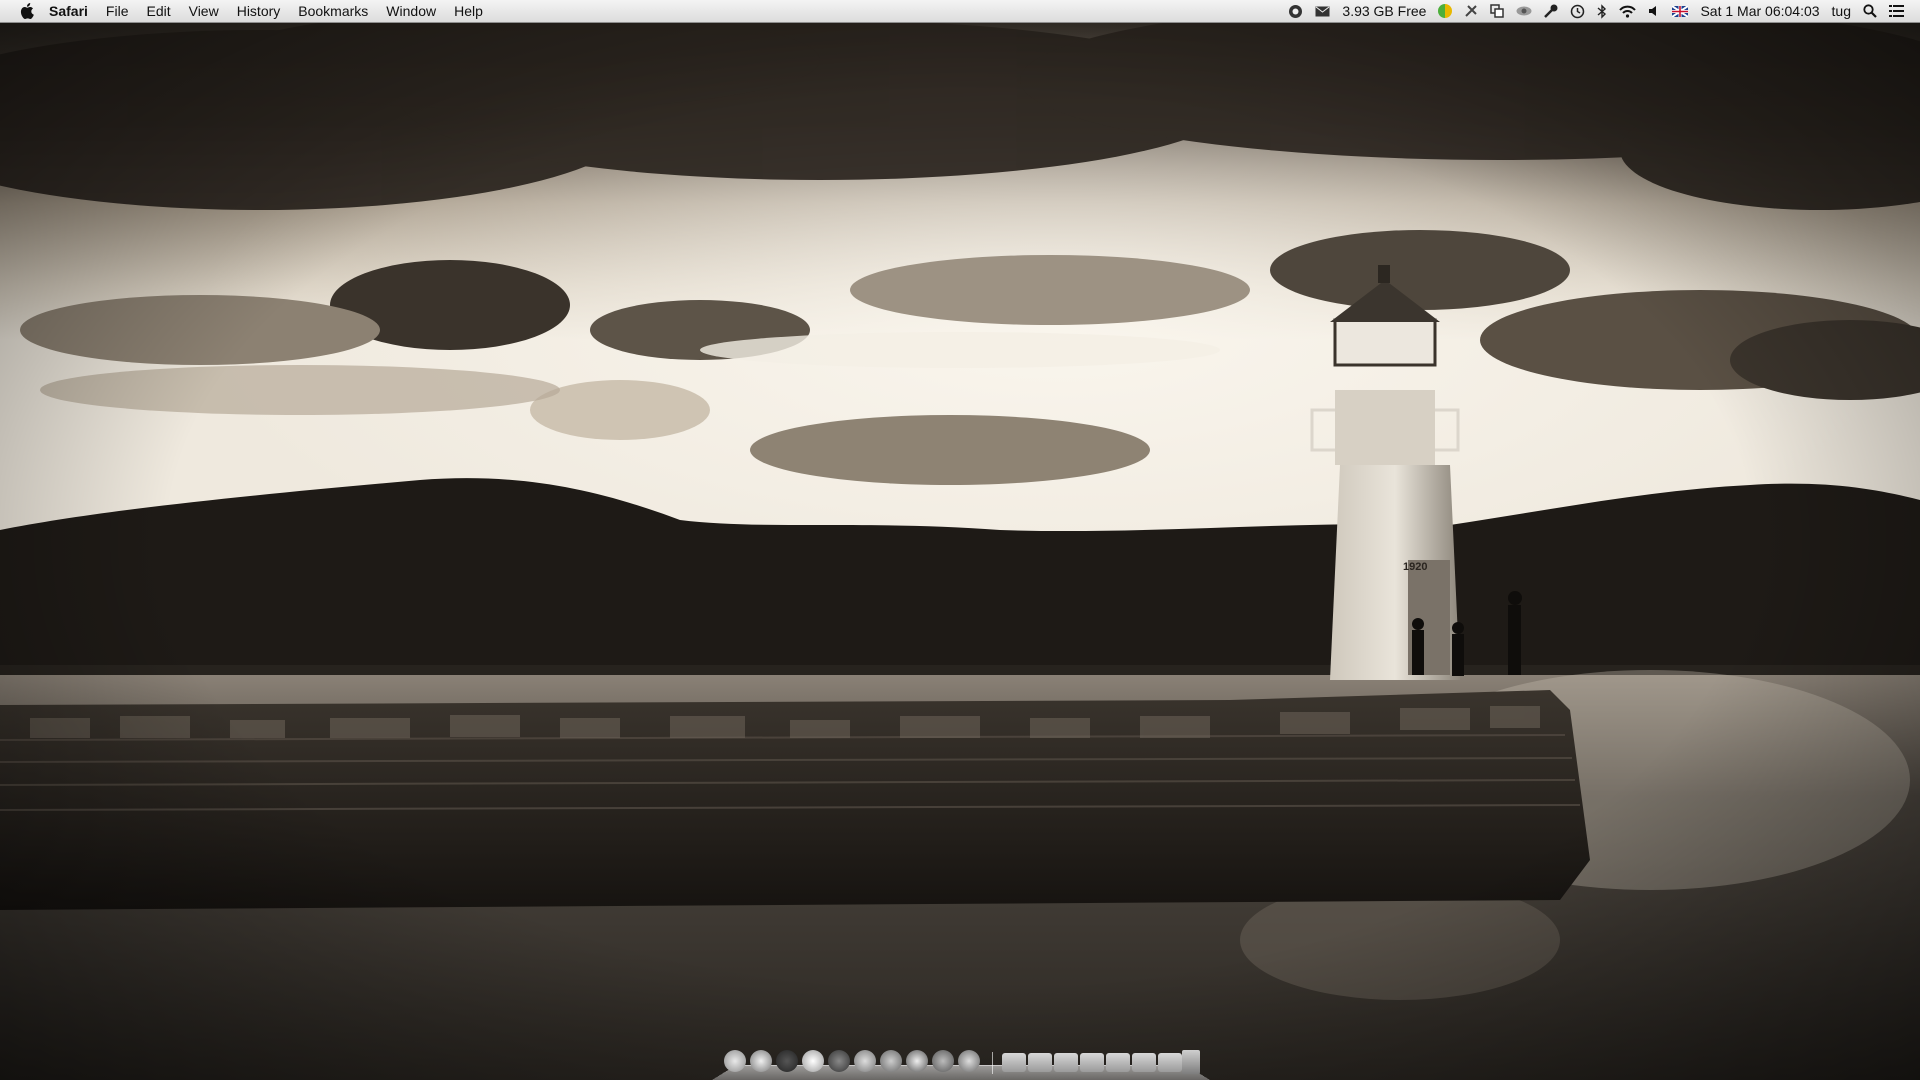  What do you see at coordinates (1295, 11) in the screenshot?
I see `tor-icon` at bounding box center [1295, 11].